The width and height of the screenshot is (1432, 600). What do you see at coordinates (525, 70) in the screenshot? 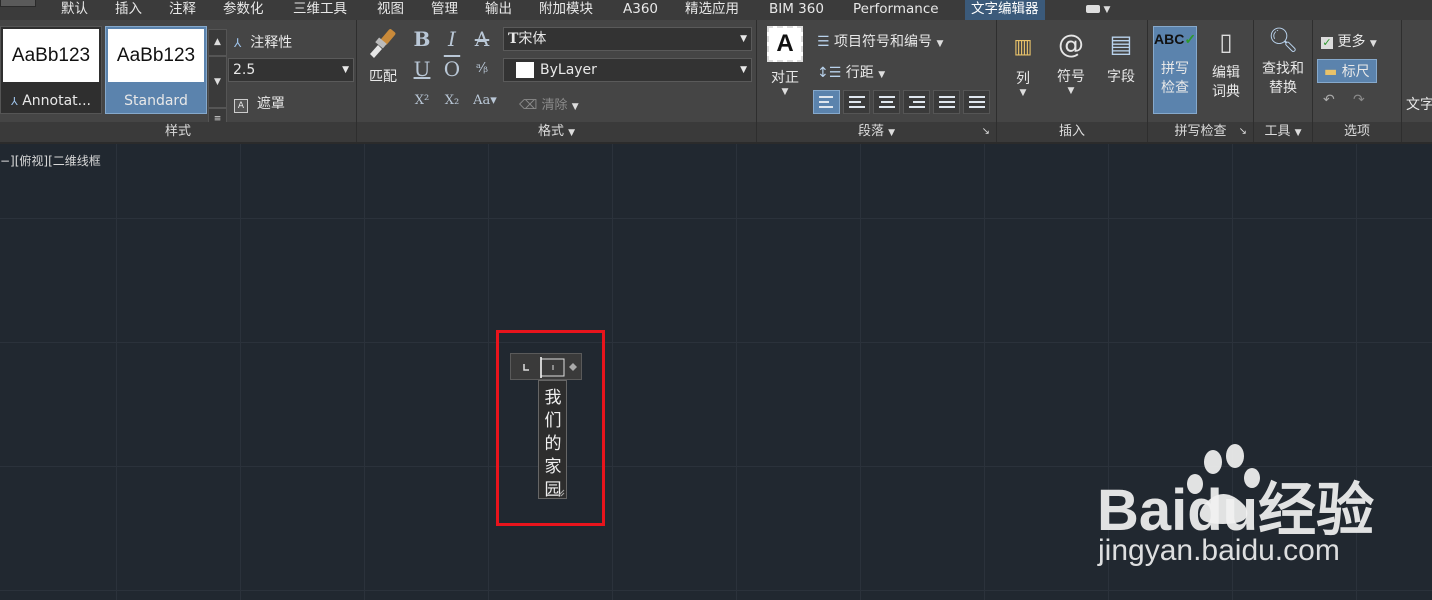
I see `color-swatch` at bounding box center [525, 70].